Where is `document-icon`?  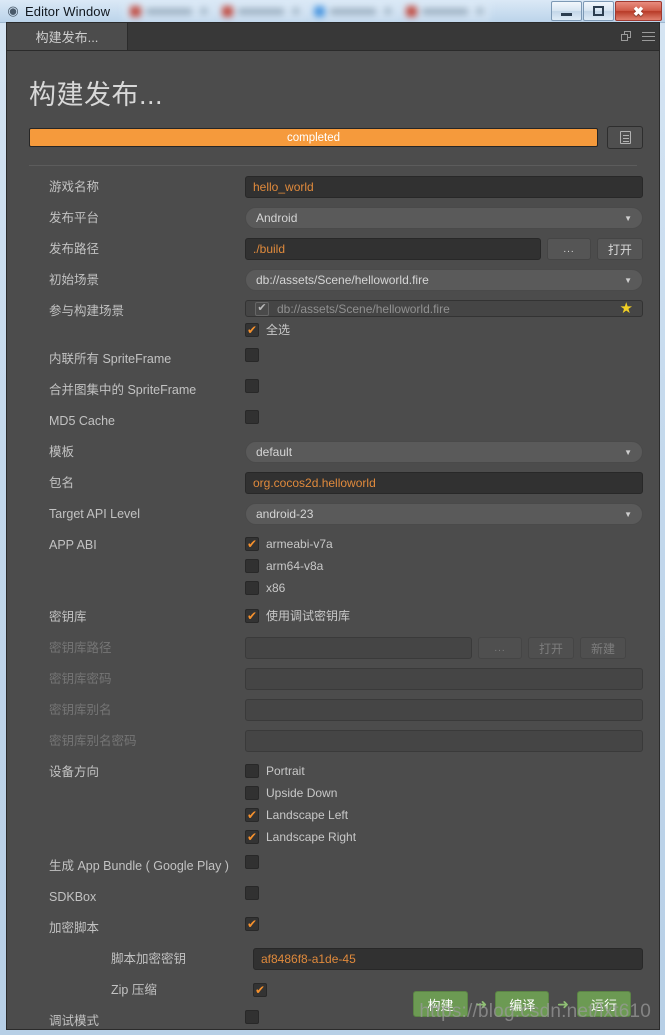 document-icon is located at coordinates (625, 137).